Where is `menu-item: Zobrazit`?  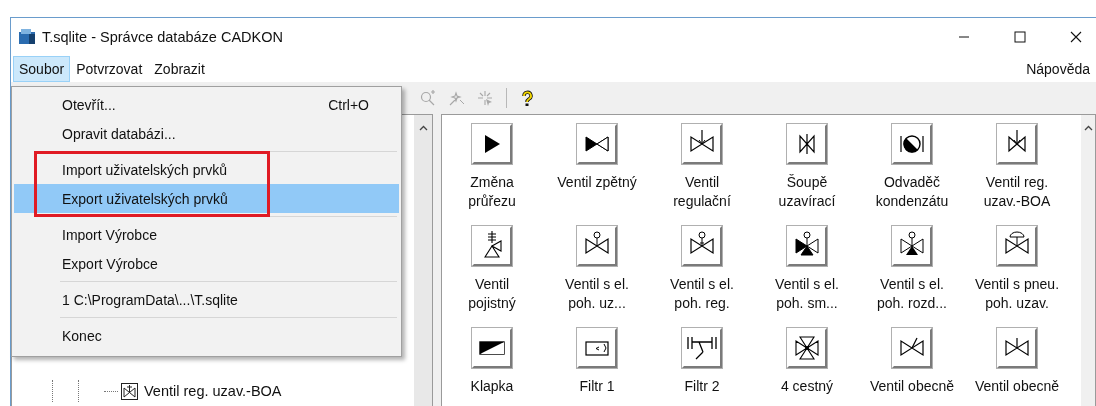
menu-item: Zobrazit is located at coordinates (179, 68).